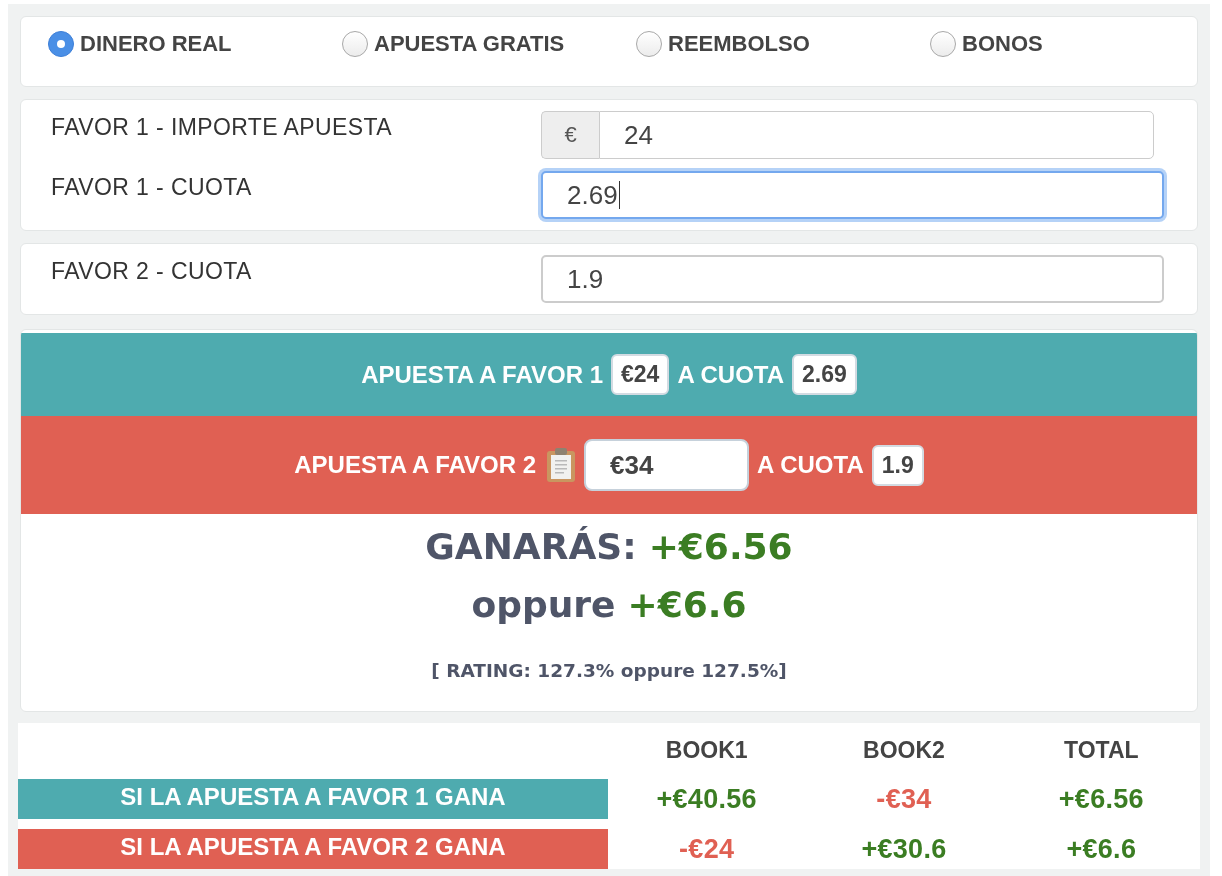 This screenshot has height=876, width=1222. What do you see at coordinates (687, 605) in the screenshot?
I see `alternative-profit-value: +€6.6` at bounding box center [687, 605].